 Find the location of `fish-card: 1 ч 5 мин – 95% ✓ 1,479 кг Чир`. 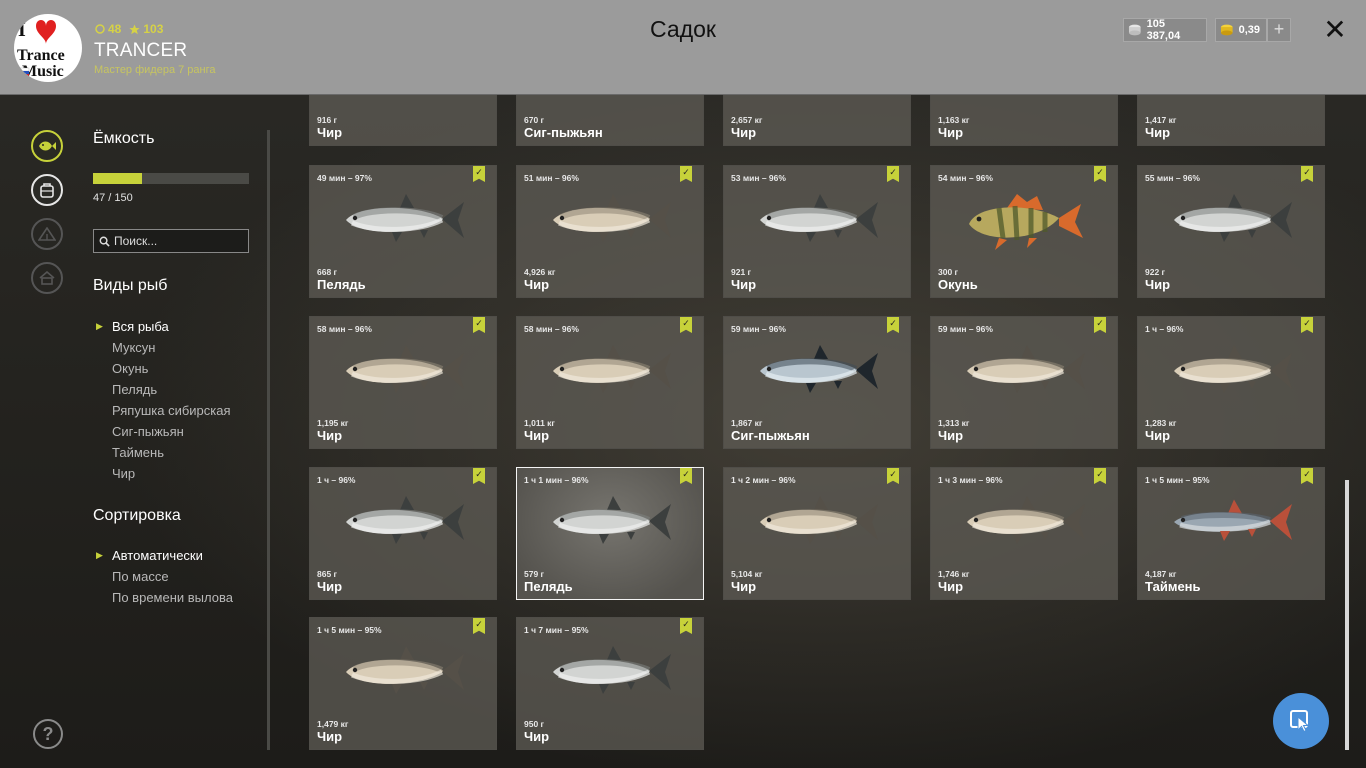

fish-card: 1 ч 5 мин – 95% ✓ 1,479 кг Чир is located at coordinates (403, 683).